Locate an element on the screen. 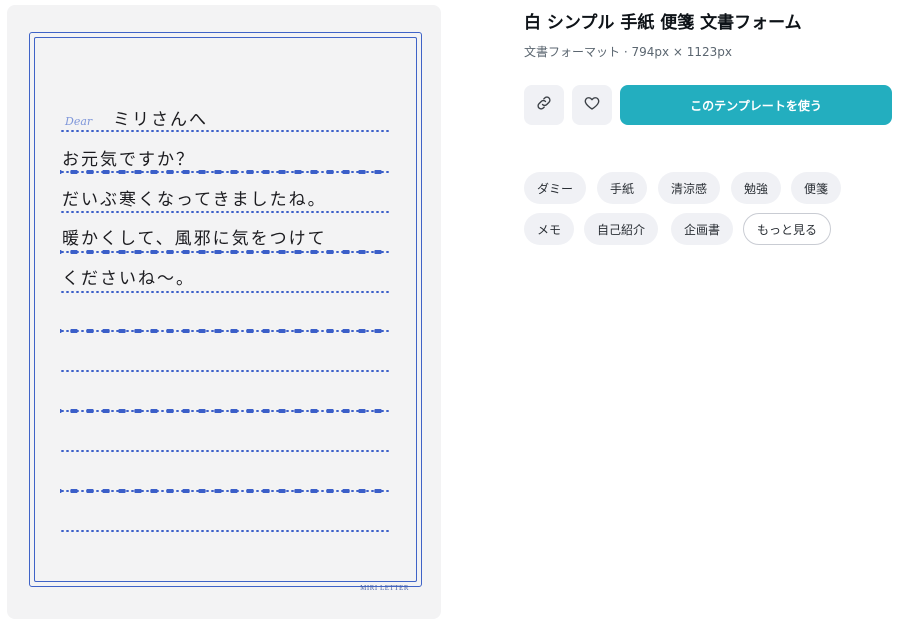  use-template-button: このテンプレートを使う is located at coordinates (756, 105).